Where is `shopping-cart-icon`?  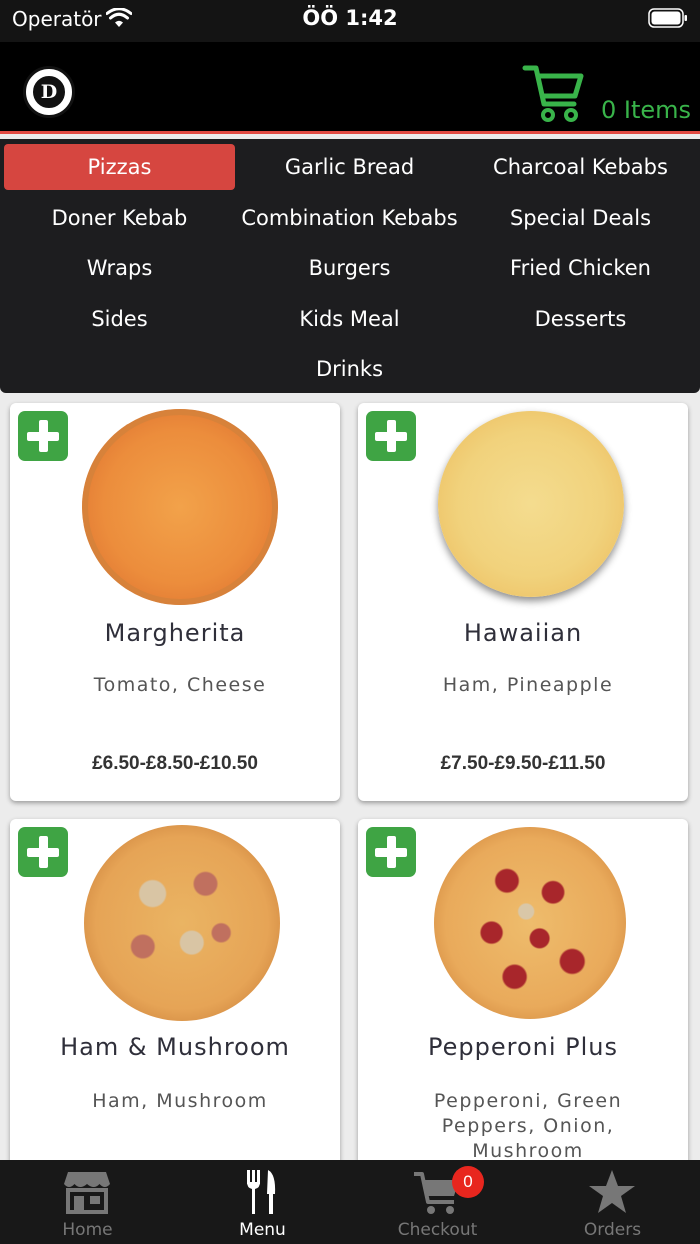
shopping-cart-icon is located at coordinates (553, 93).